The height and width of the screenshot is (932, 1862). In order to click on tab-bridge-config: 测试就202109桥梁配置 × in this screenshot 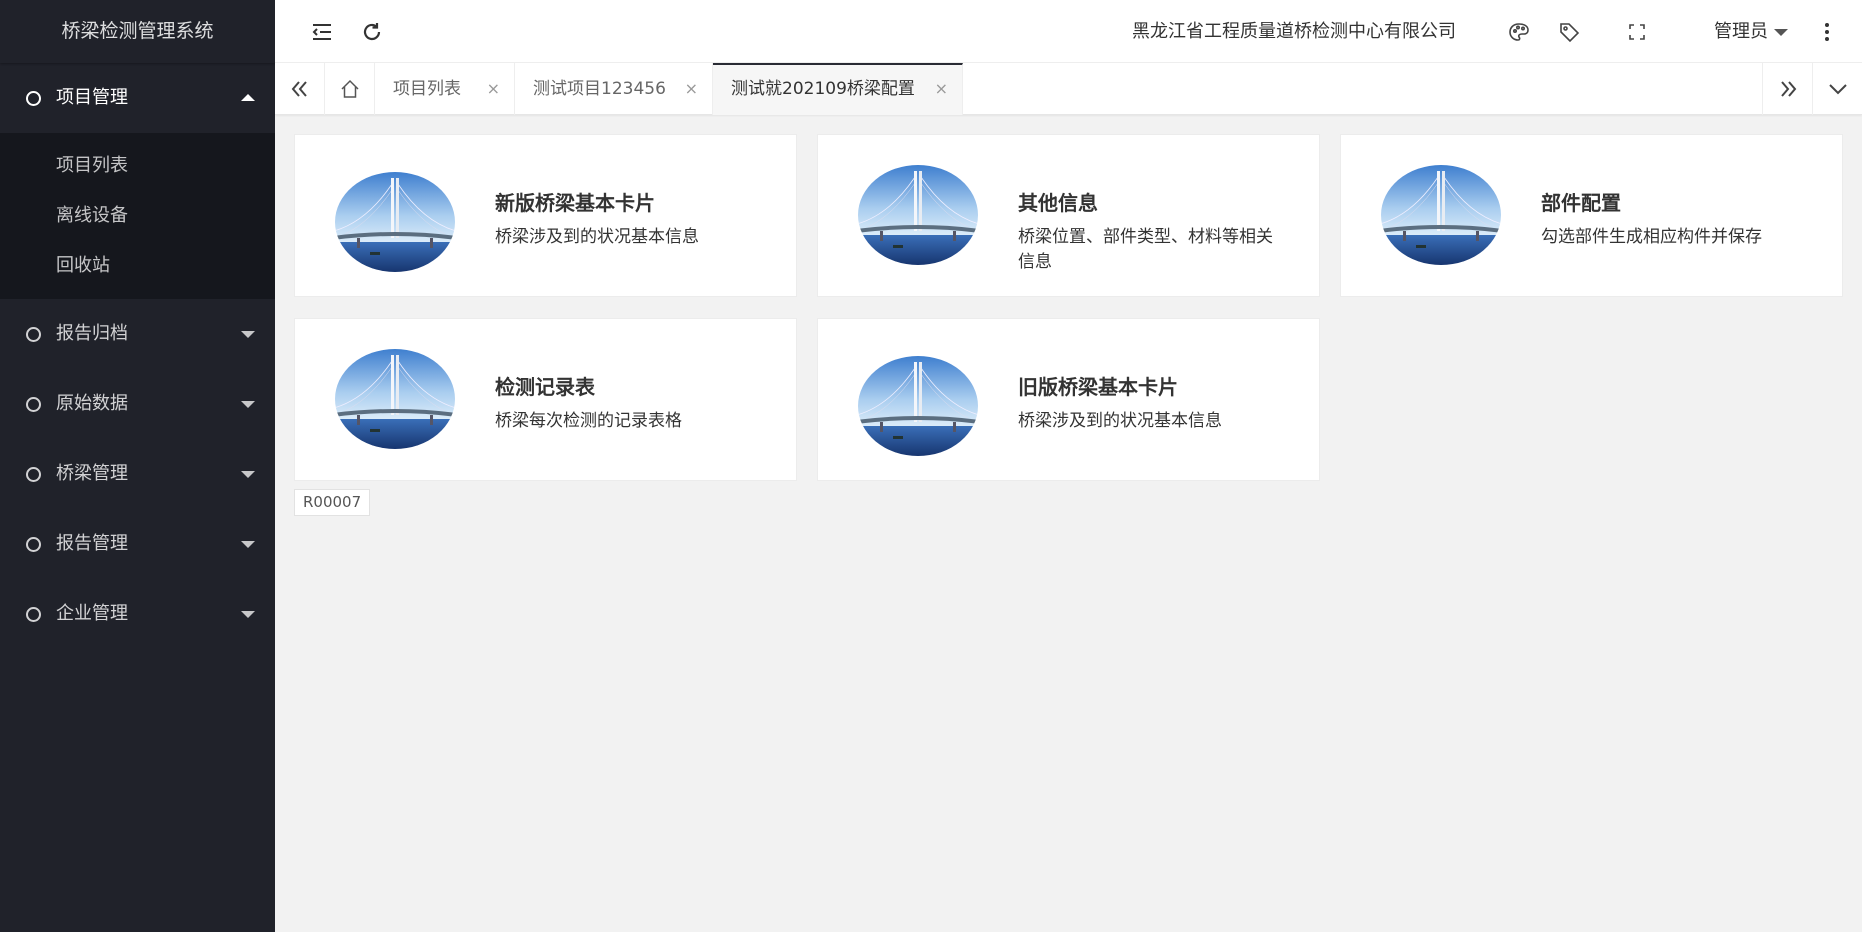, I will do `click(838, 89)`.